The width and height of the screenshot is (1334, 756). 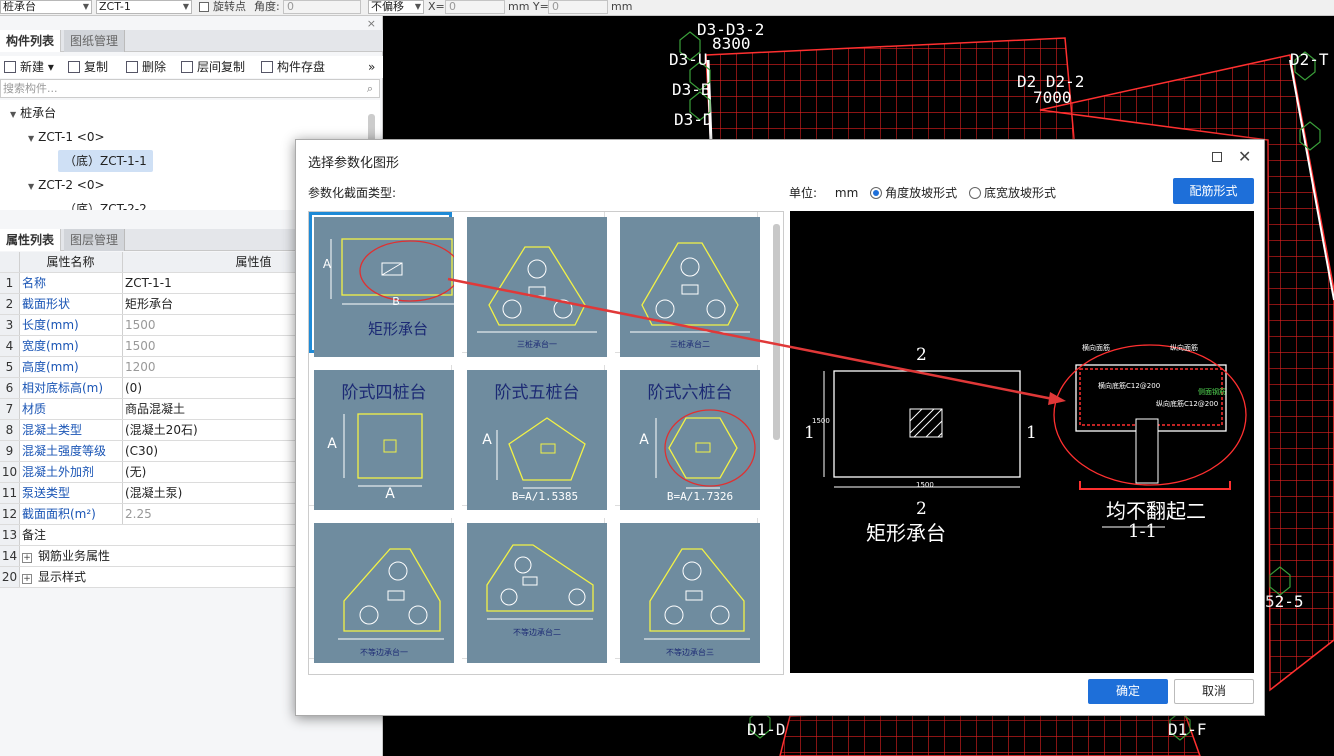 What do you see at coordinates (534, 284) in the screenshot?
I see `shape-three-pile-1: 三桩承台一` at bounding box center [534, 284].